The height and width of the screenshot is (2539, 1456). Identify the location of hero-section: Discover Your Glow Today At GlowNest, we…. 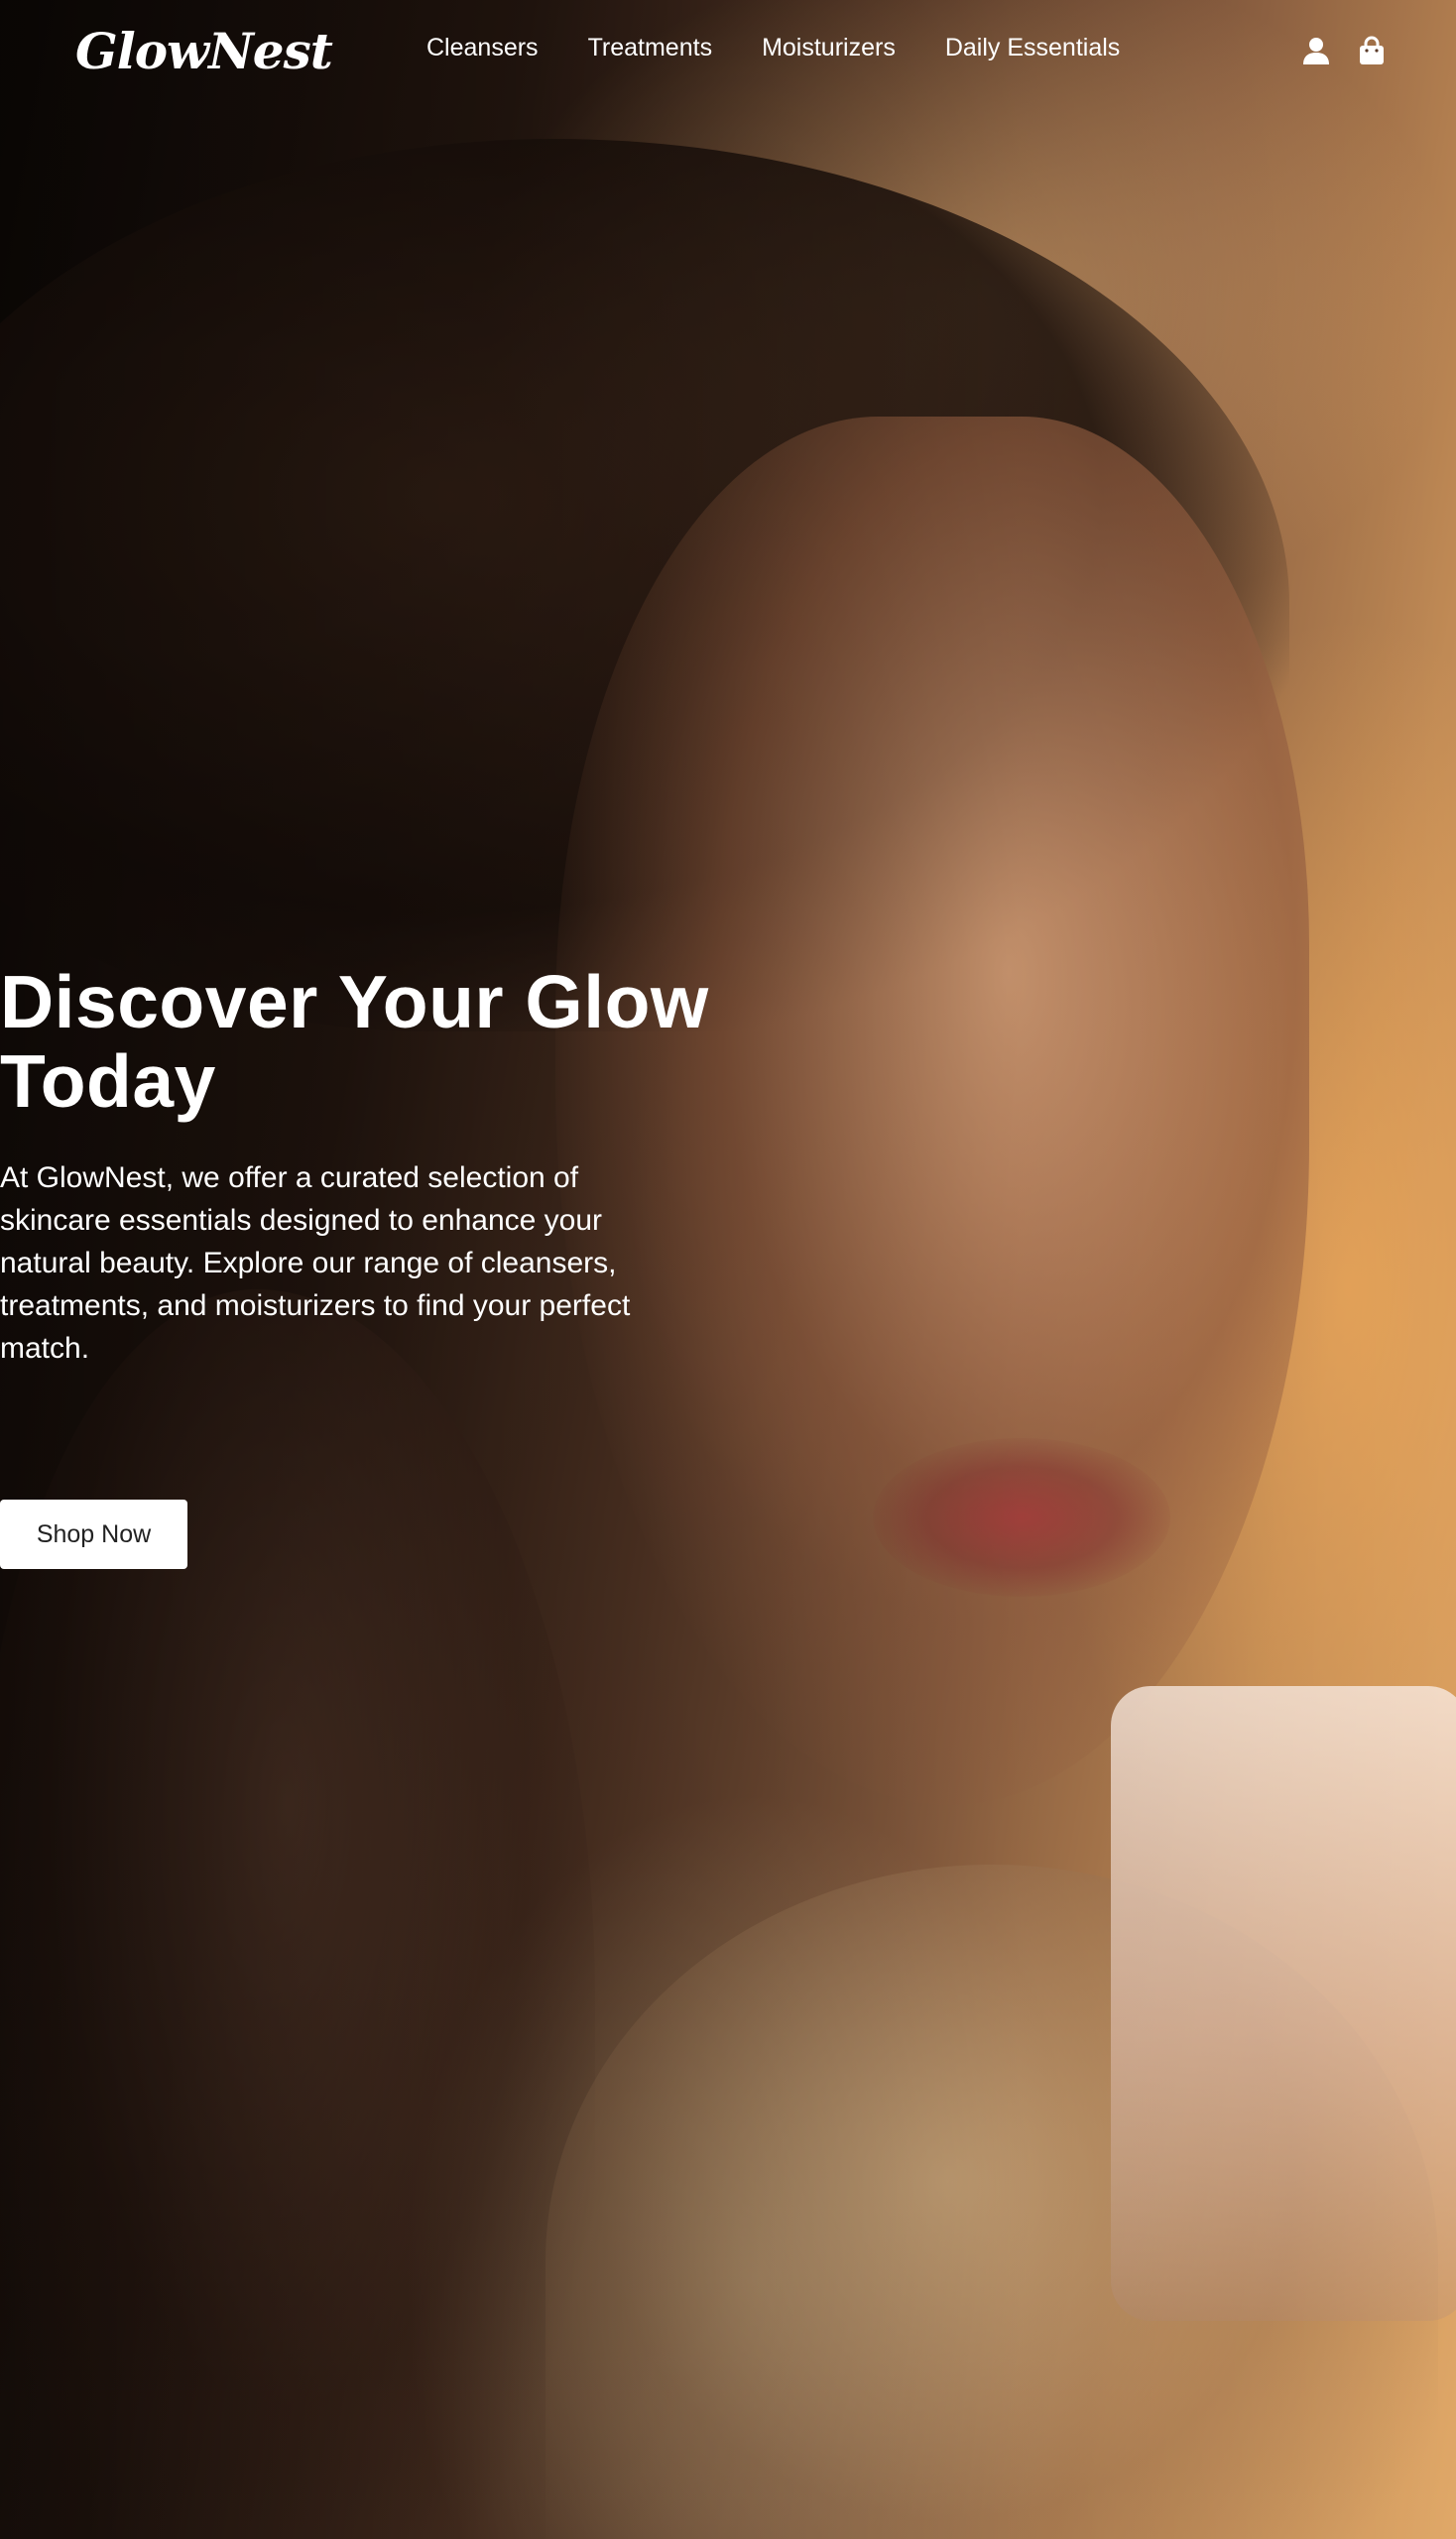
(357, 1166).